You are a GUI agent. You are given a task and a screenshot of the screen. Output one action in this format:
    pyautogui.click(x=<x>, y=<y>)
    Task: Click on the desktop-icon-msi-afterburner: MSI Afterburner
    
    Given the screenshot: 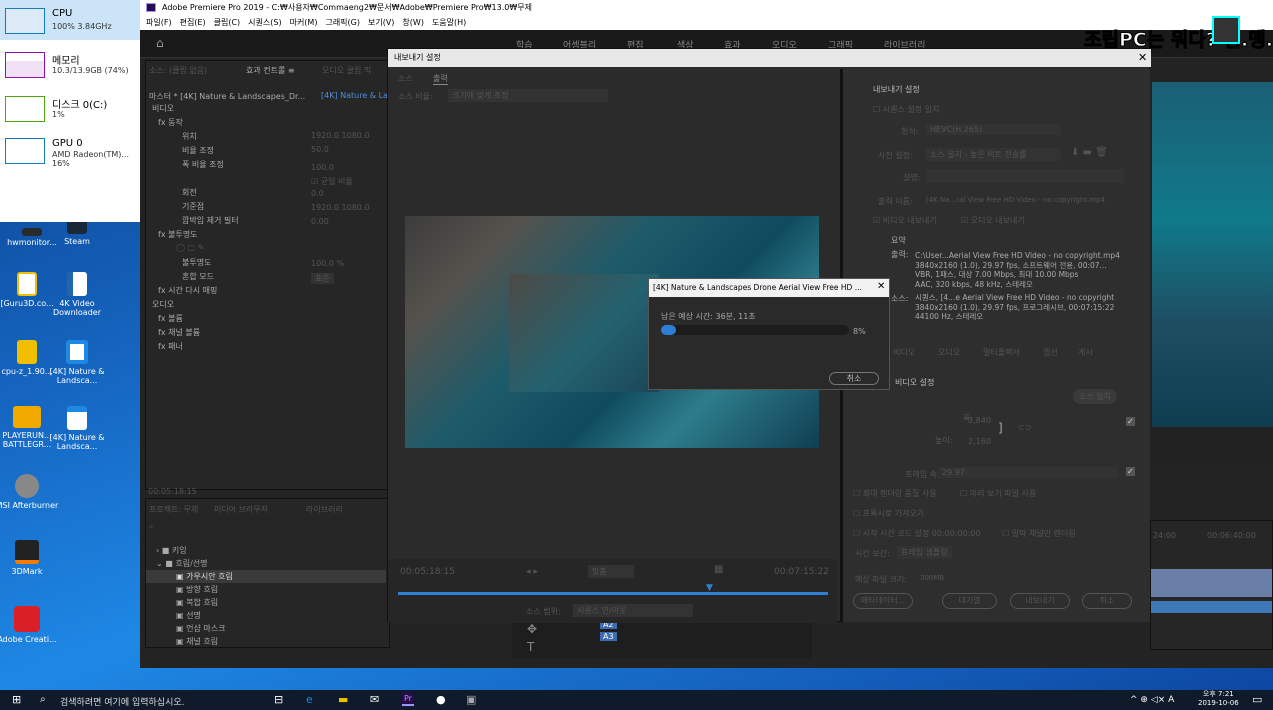 What is the action you would take?
    pyautogui.click(x=29, y=492)
    